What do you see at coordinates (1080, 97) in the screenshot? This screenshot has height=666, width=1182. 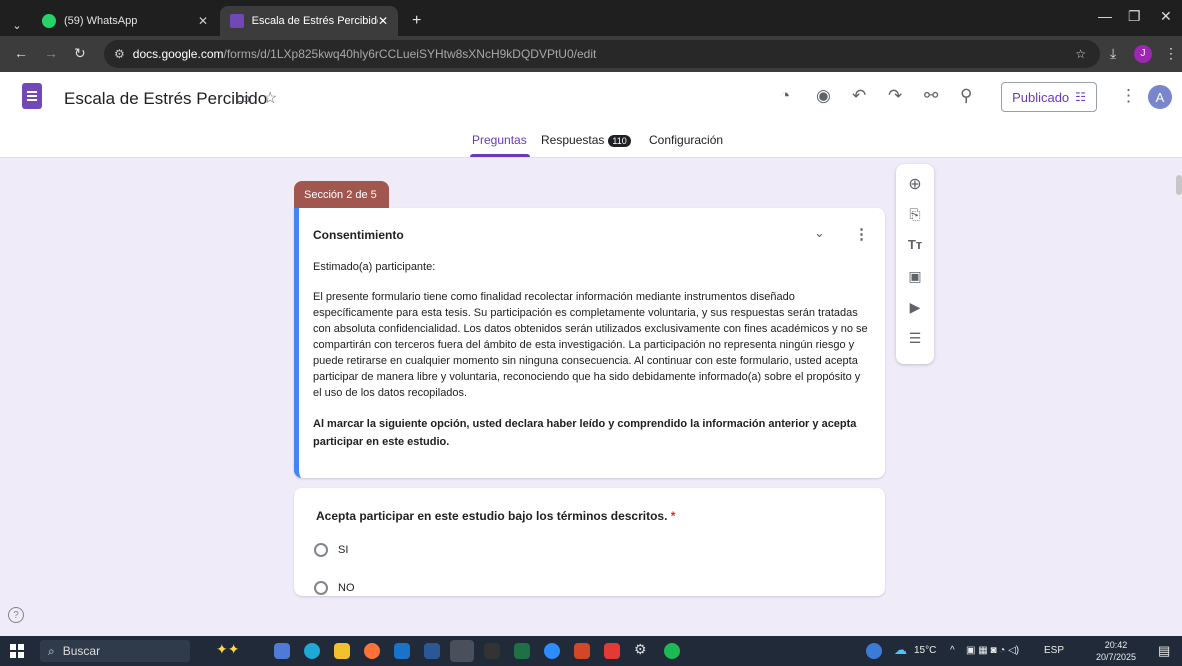 I see `settings-sliders-icon: ☷` at bounding box center [1080, 97].